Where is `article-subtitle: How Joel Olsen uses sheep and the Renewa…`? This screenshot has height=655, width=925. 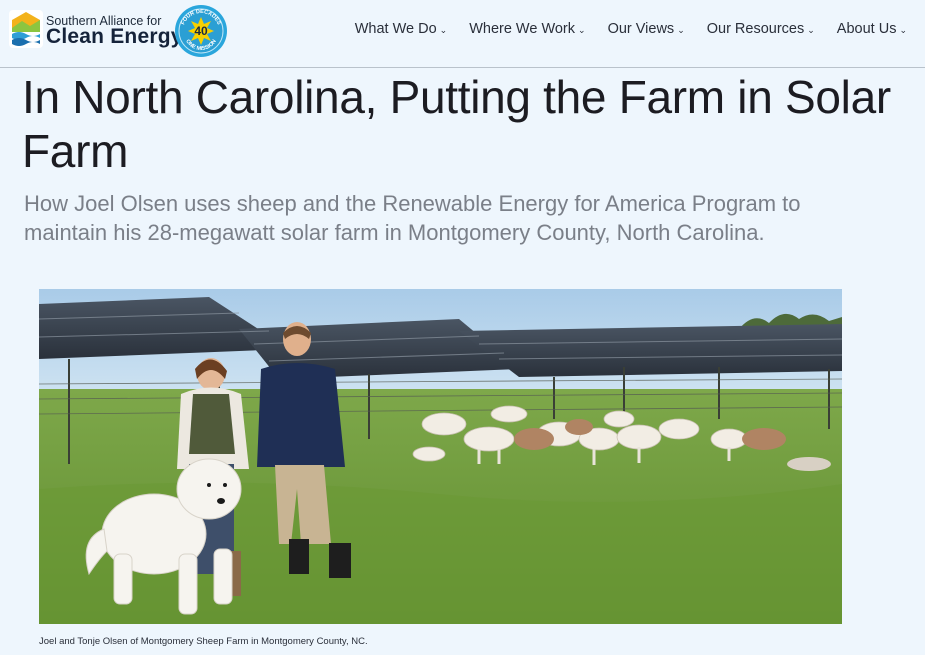
article-subtitle: How Joel Olsen uses sheep and the Renewa… is located at coordinates (412, 218).